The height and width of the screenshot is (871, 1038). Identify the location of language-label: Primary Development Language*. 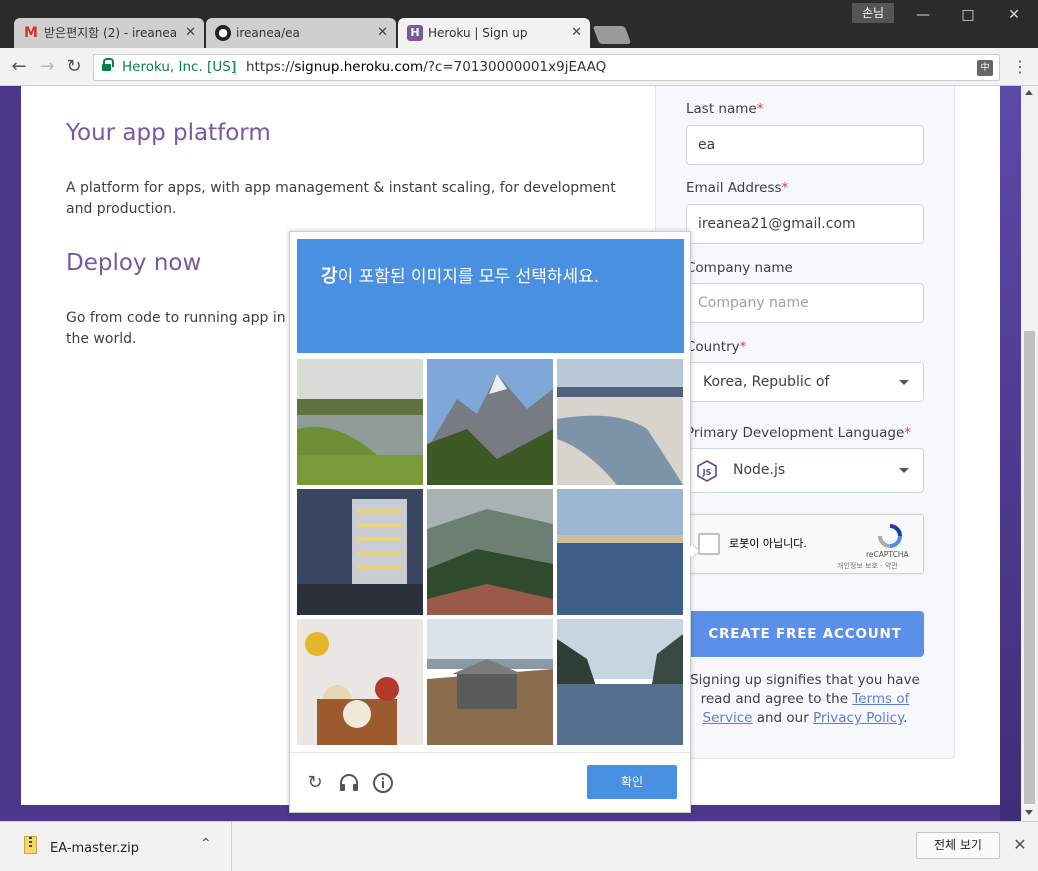
(799, 433).